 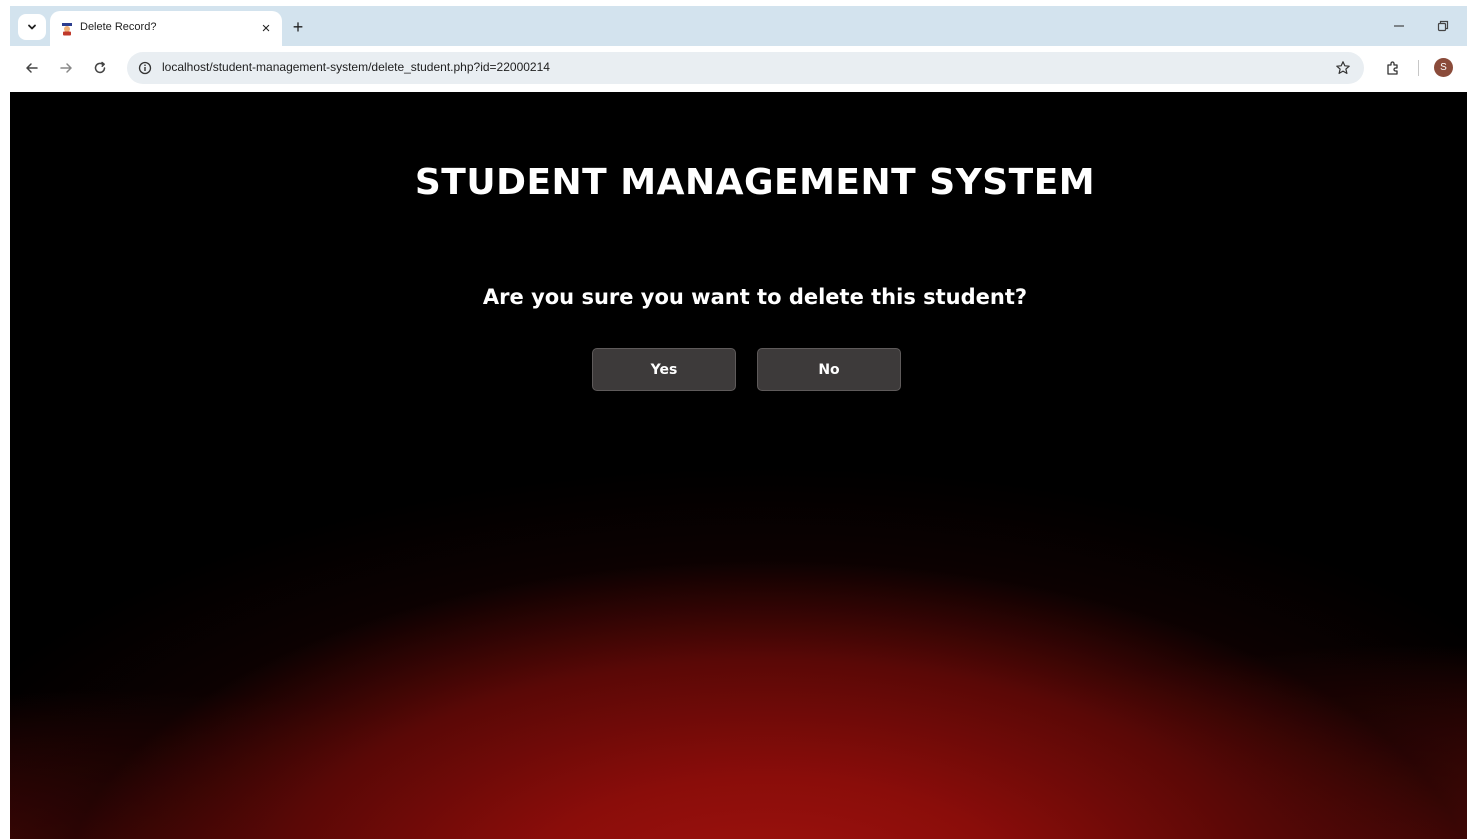 I want to click on forward-button, so click(x=66, y=68).